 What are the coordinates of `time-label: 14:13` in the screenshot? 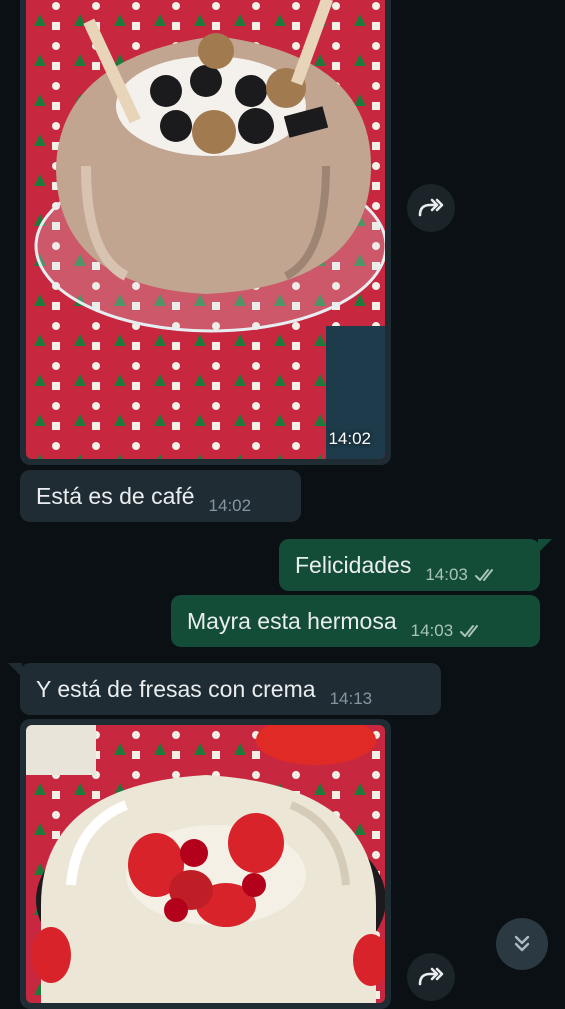 It's located at (351, 698).